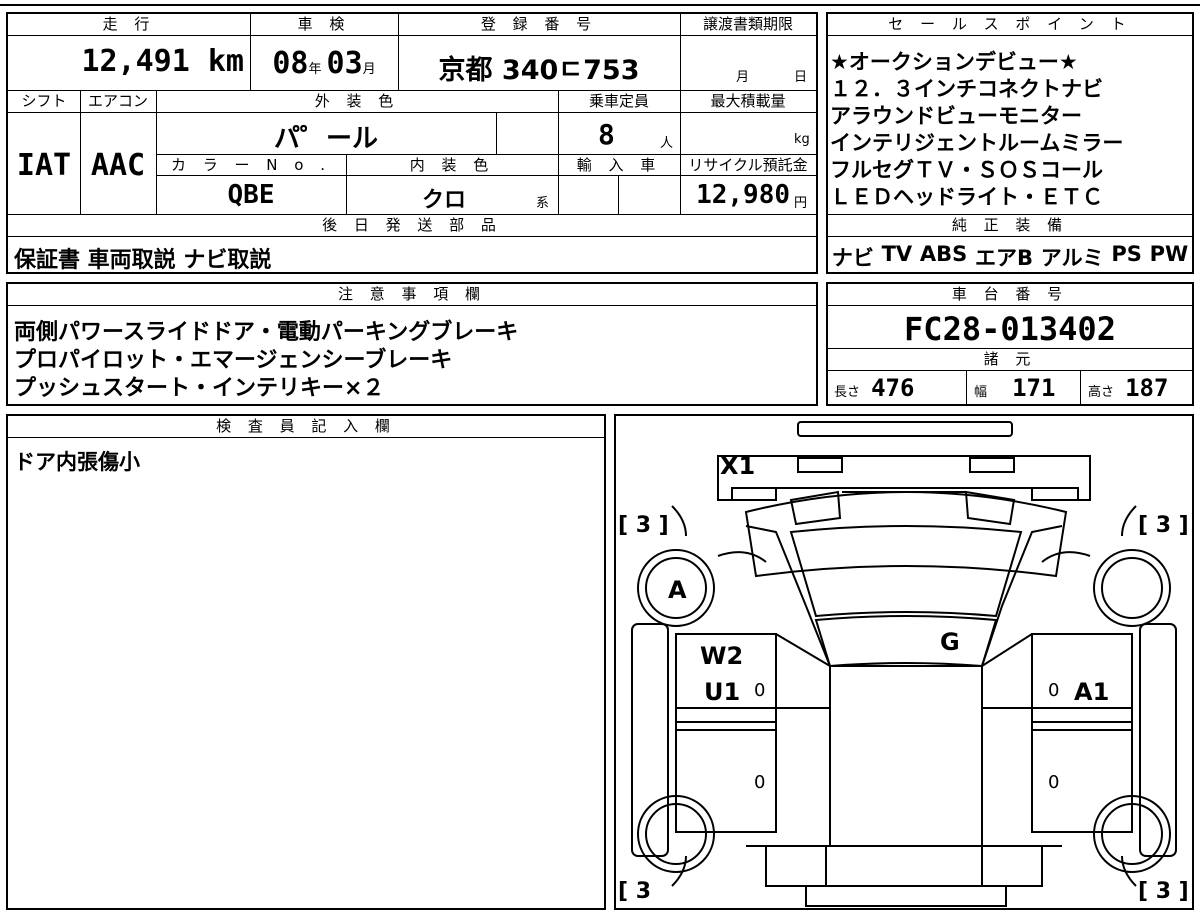 Image resolution: width=1200 pixels, height=910 pixels. Describe the element at coordinates (1101, 392) in the screenshot. I see `height-label: 高さ` at that location.